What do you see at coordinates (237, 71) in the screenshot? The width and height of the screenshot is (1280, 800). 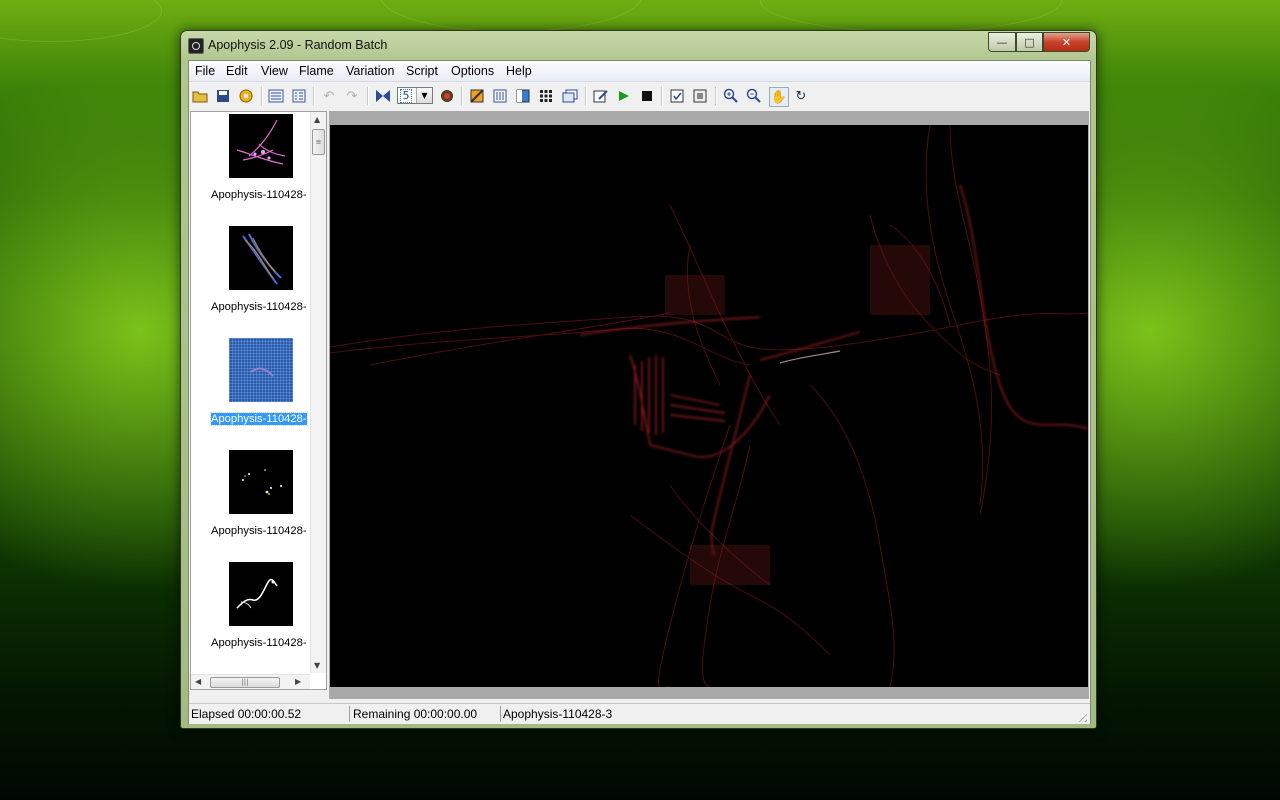 I see `menu-edit: Edit` at bounding box center [237, 71].